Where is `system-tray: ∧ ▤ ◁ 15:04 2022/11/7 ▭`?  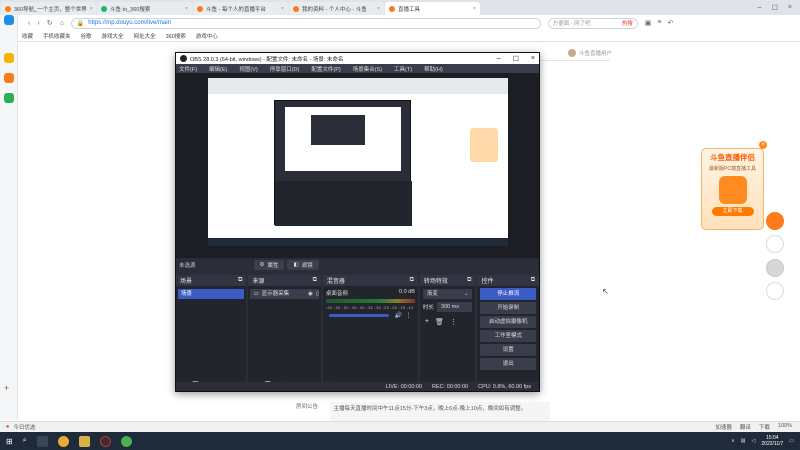
system-tray: ∧ ▤ ◁ 15:04 2022/11/7 ▭ is located at coordinates (765, 441).